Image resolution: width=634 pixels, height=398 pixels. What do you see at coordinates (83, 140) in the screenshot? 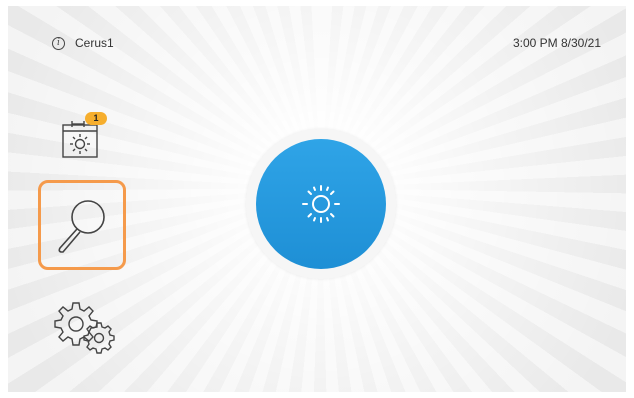
I see `schedule-button: 1` at bounding box center [83, 140].